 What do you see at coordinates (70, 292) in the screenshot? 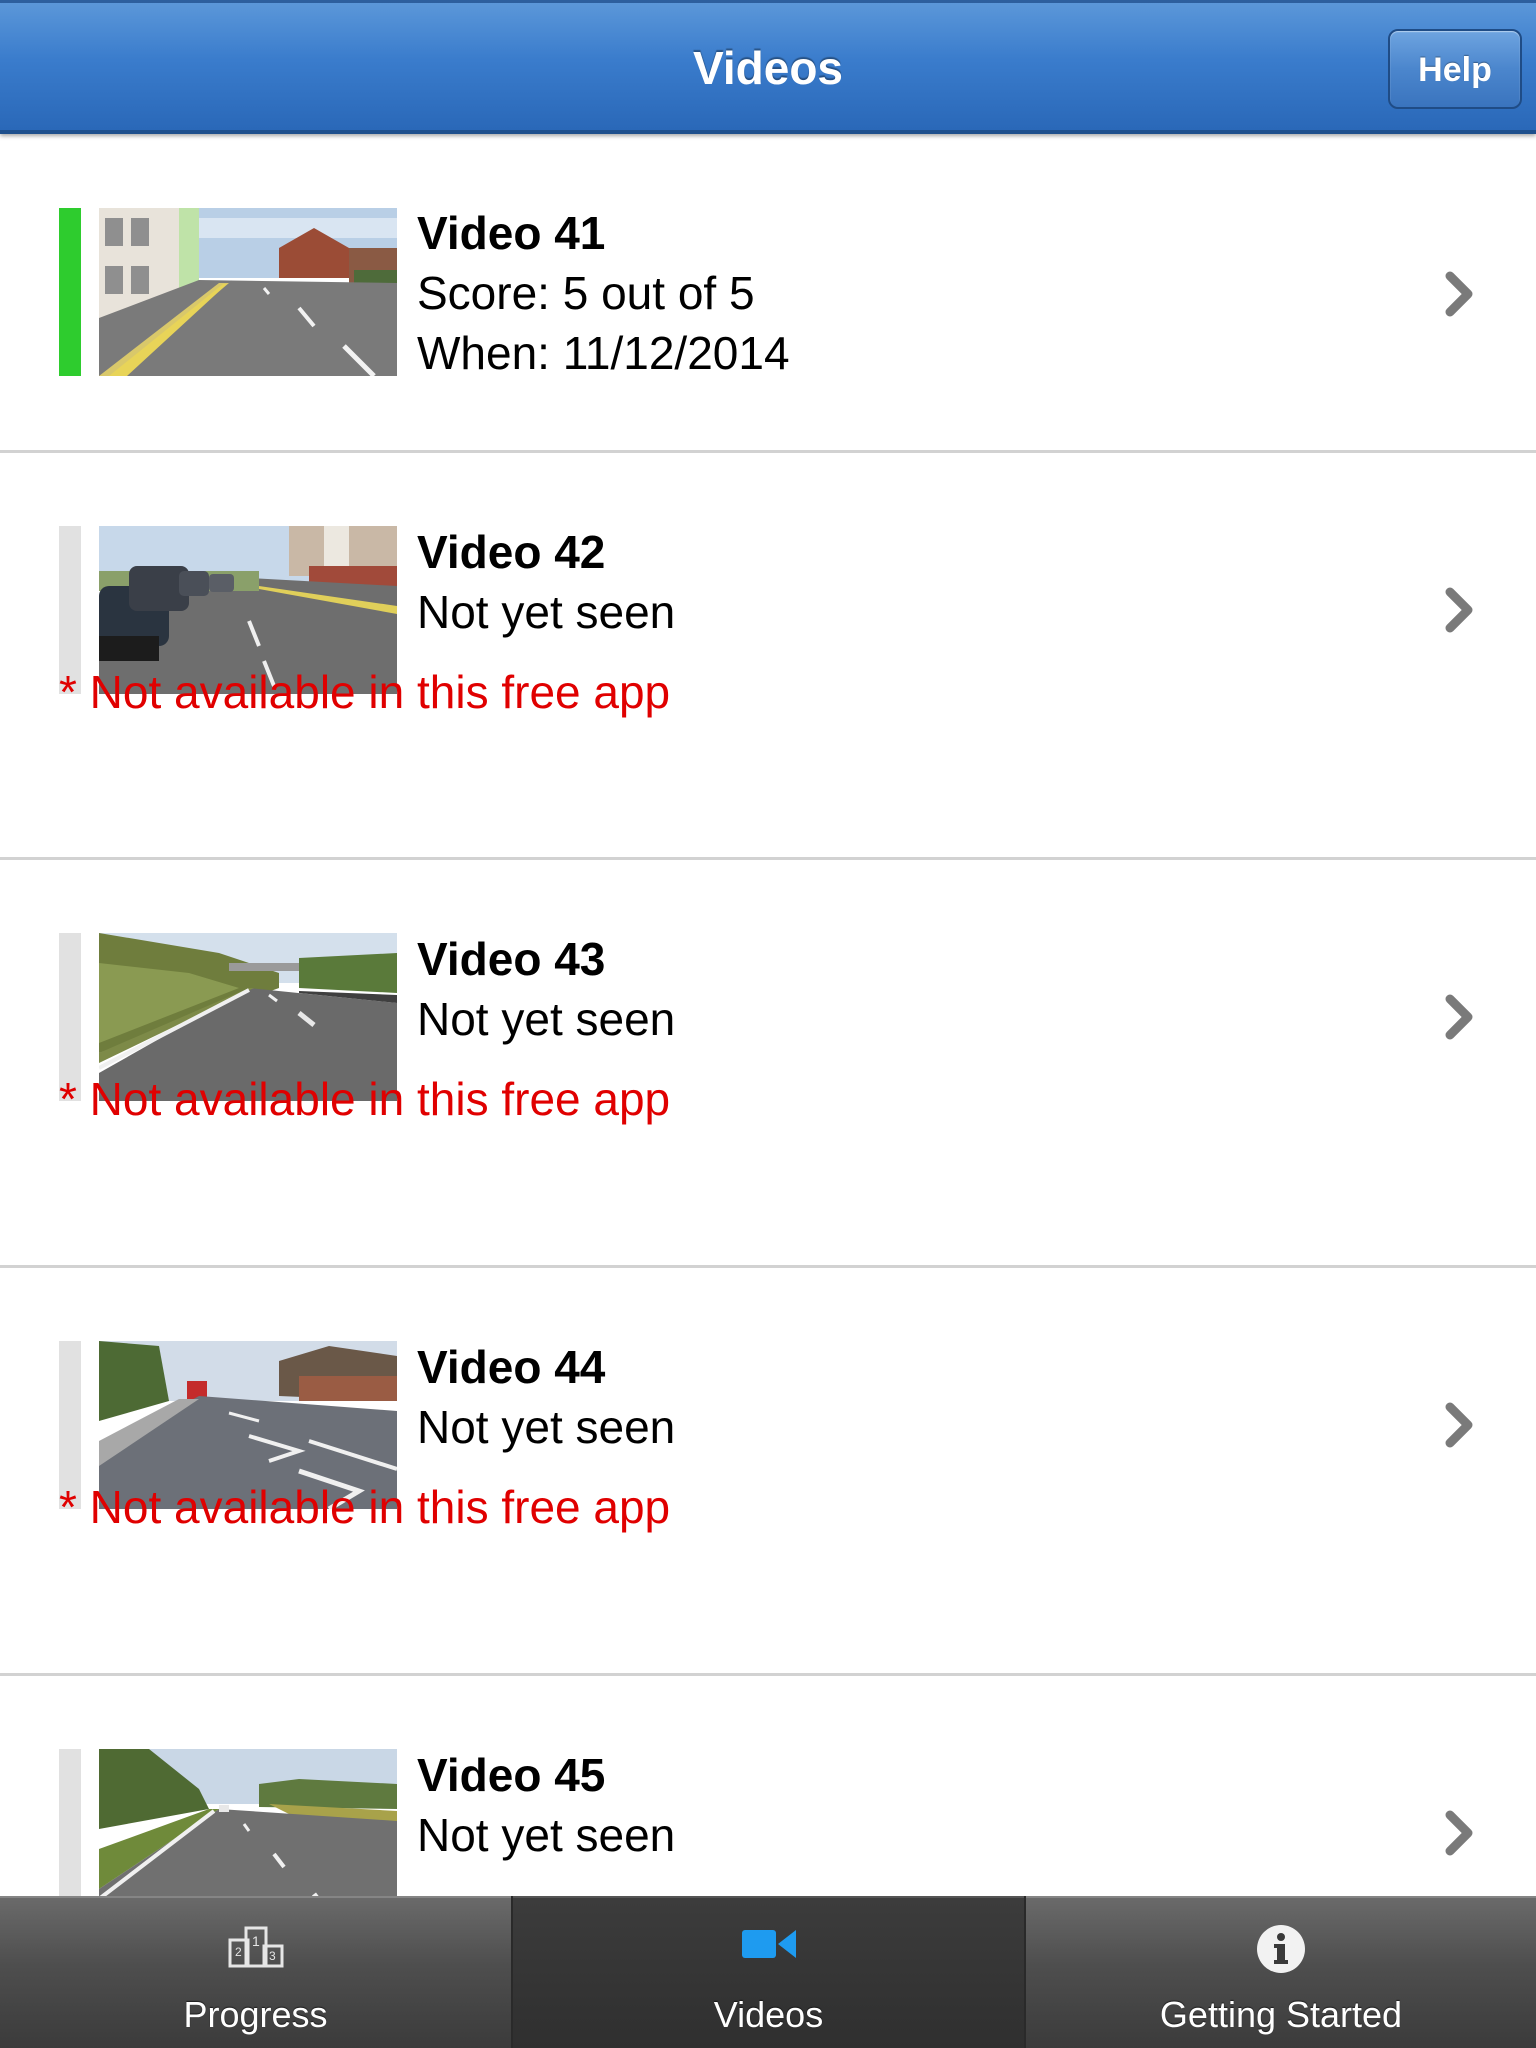
I see `status-indicator-complete` at bounding box center [70, 292].